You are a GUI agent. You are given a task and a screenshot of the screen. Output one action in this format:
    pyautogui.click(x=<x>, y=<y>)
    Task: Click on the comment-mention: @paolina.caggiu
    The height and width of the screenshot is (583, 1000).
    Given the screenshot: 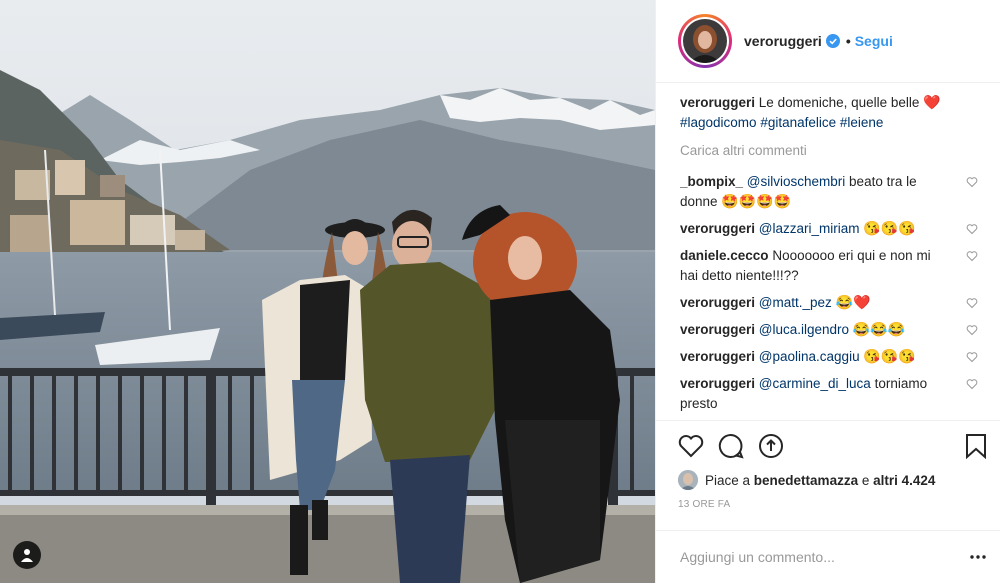 What is the action you would take?
    pyautogui.click(x=809, y=356)
    